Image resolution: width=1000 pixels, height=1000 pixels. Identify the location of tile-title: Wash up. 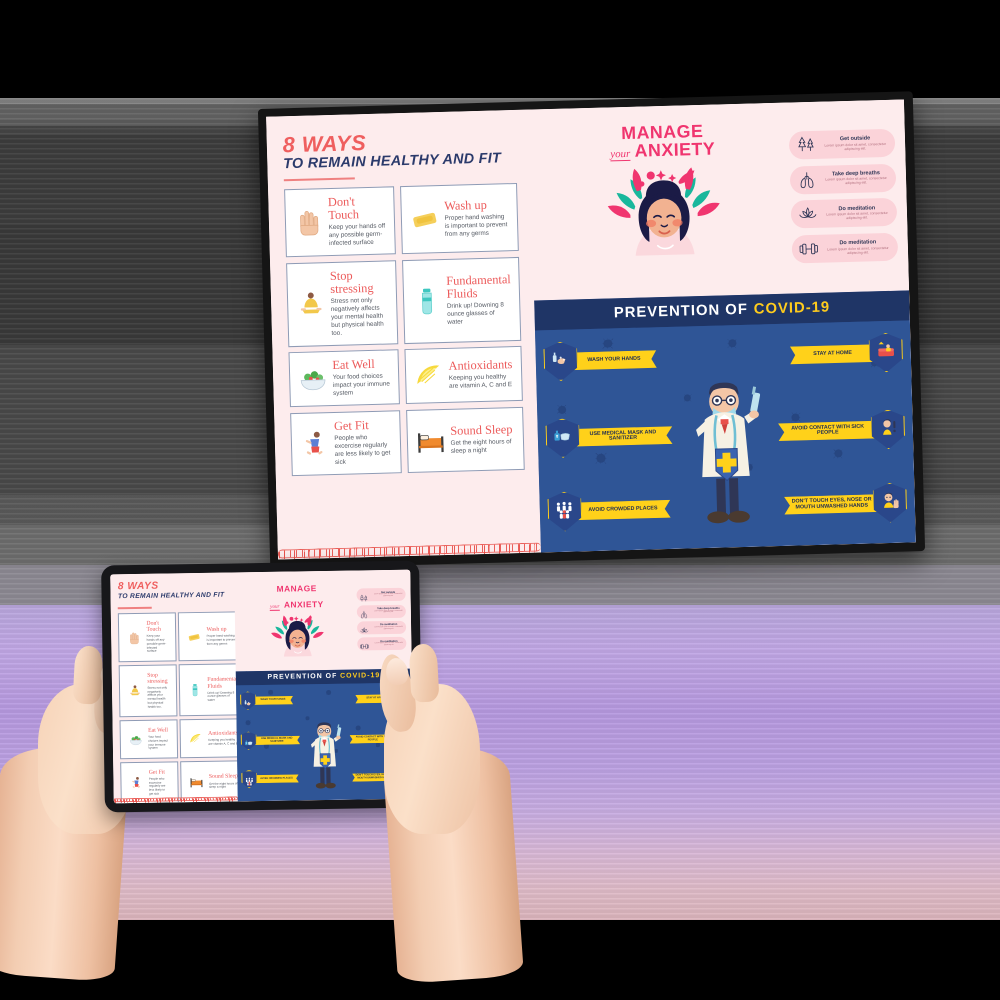
(465, 205).